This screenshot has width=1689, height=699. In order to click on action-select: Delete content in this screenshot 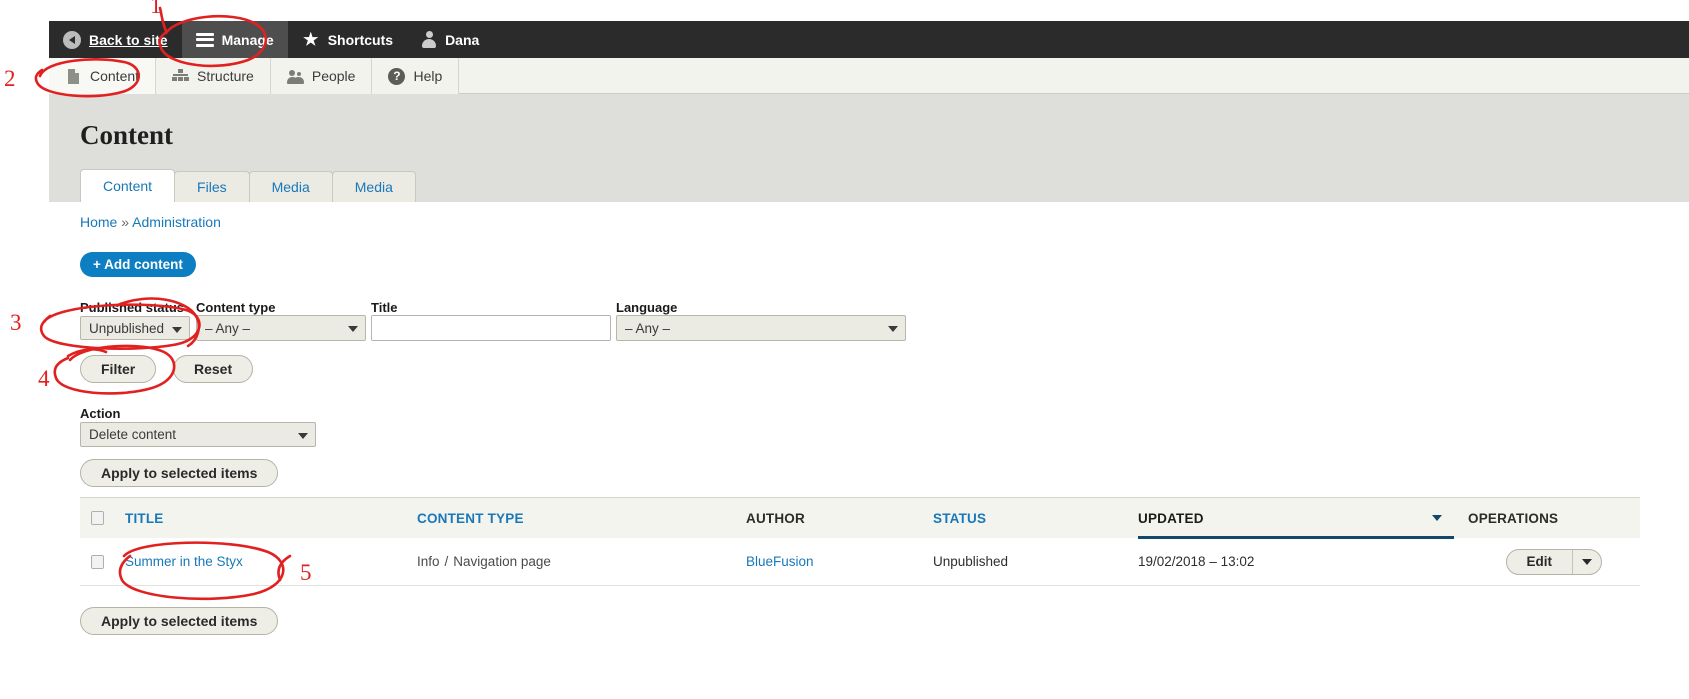, I will do `click(198, 434)`.